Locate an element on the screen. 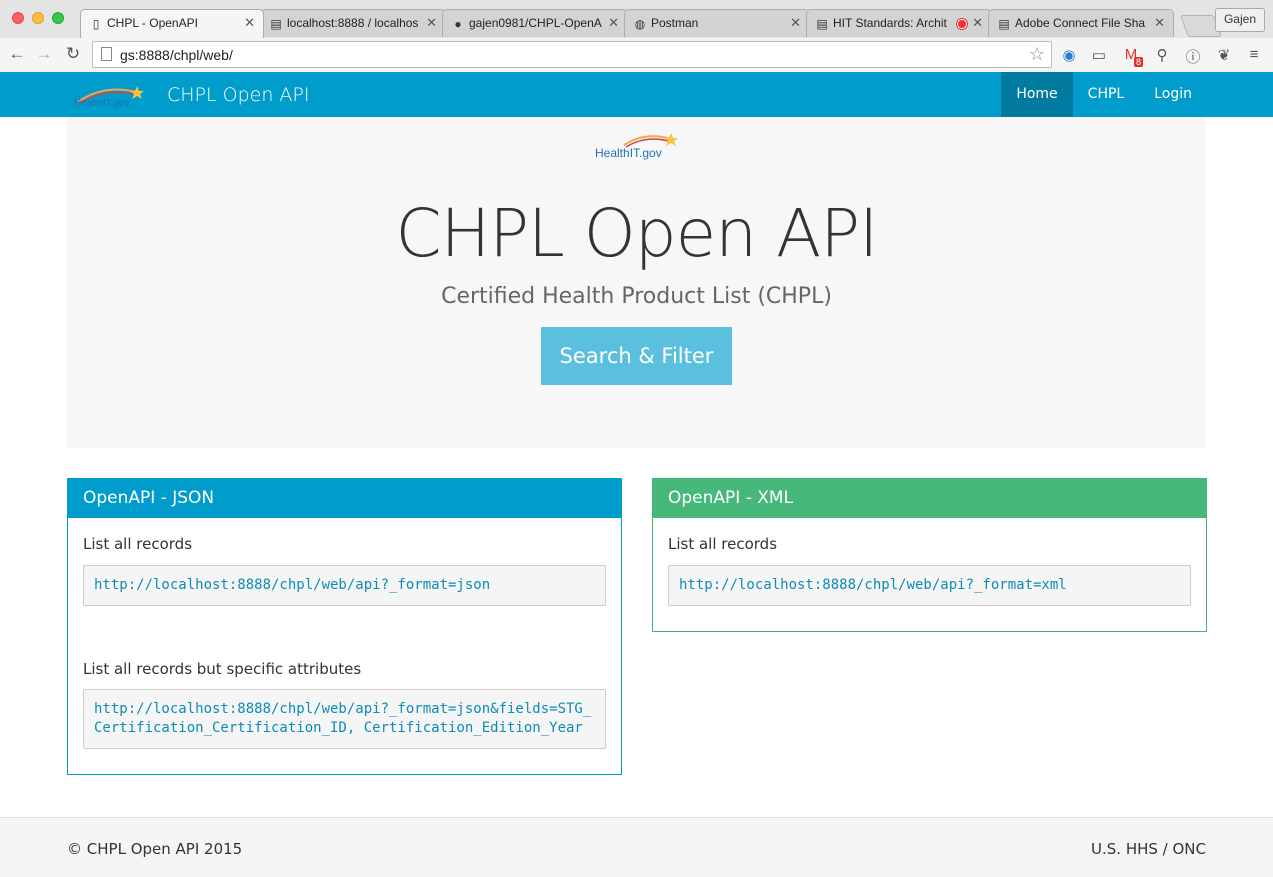 This screenshot has height=877, width=1273. recording-icon is located at coordinates (962, 24).